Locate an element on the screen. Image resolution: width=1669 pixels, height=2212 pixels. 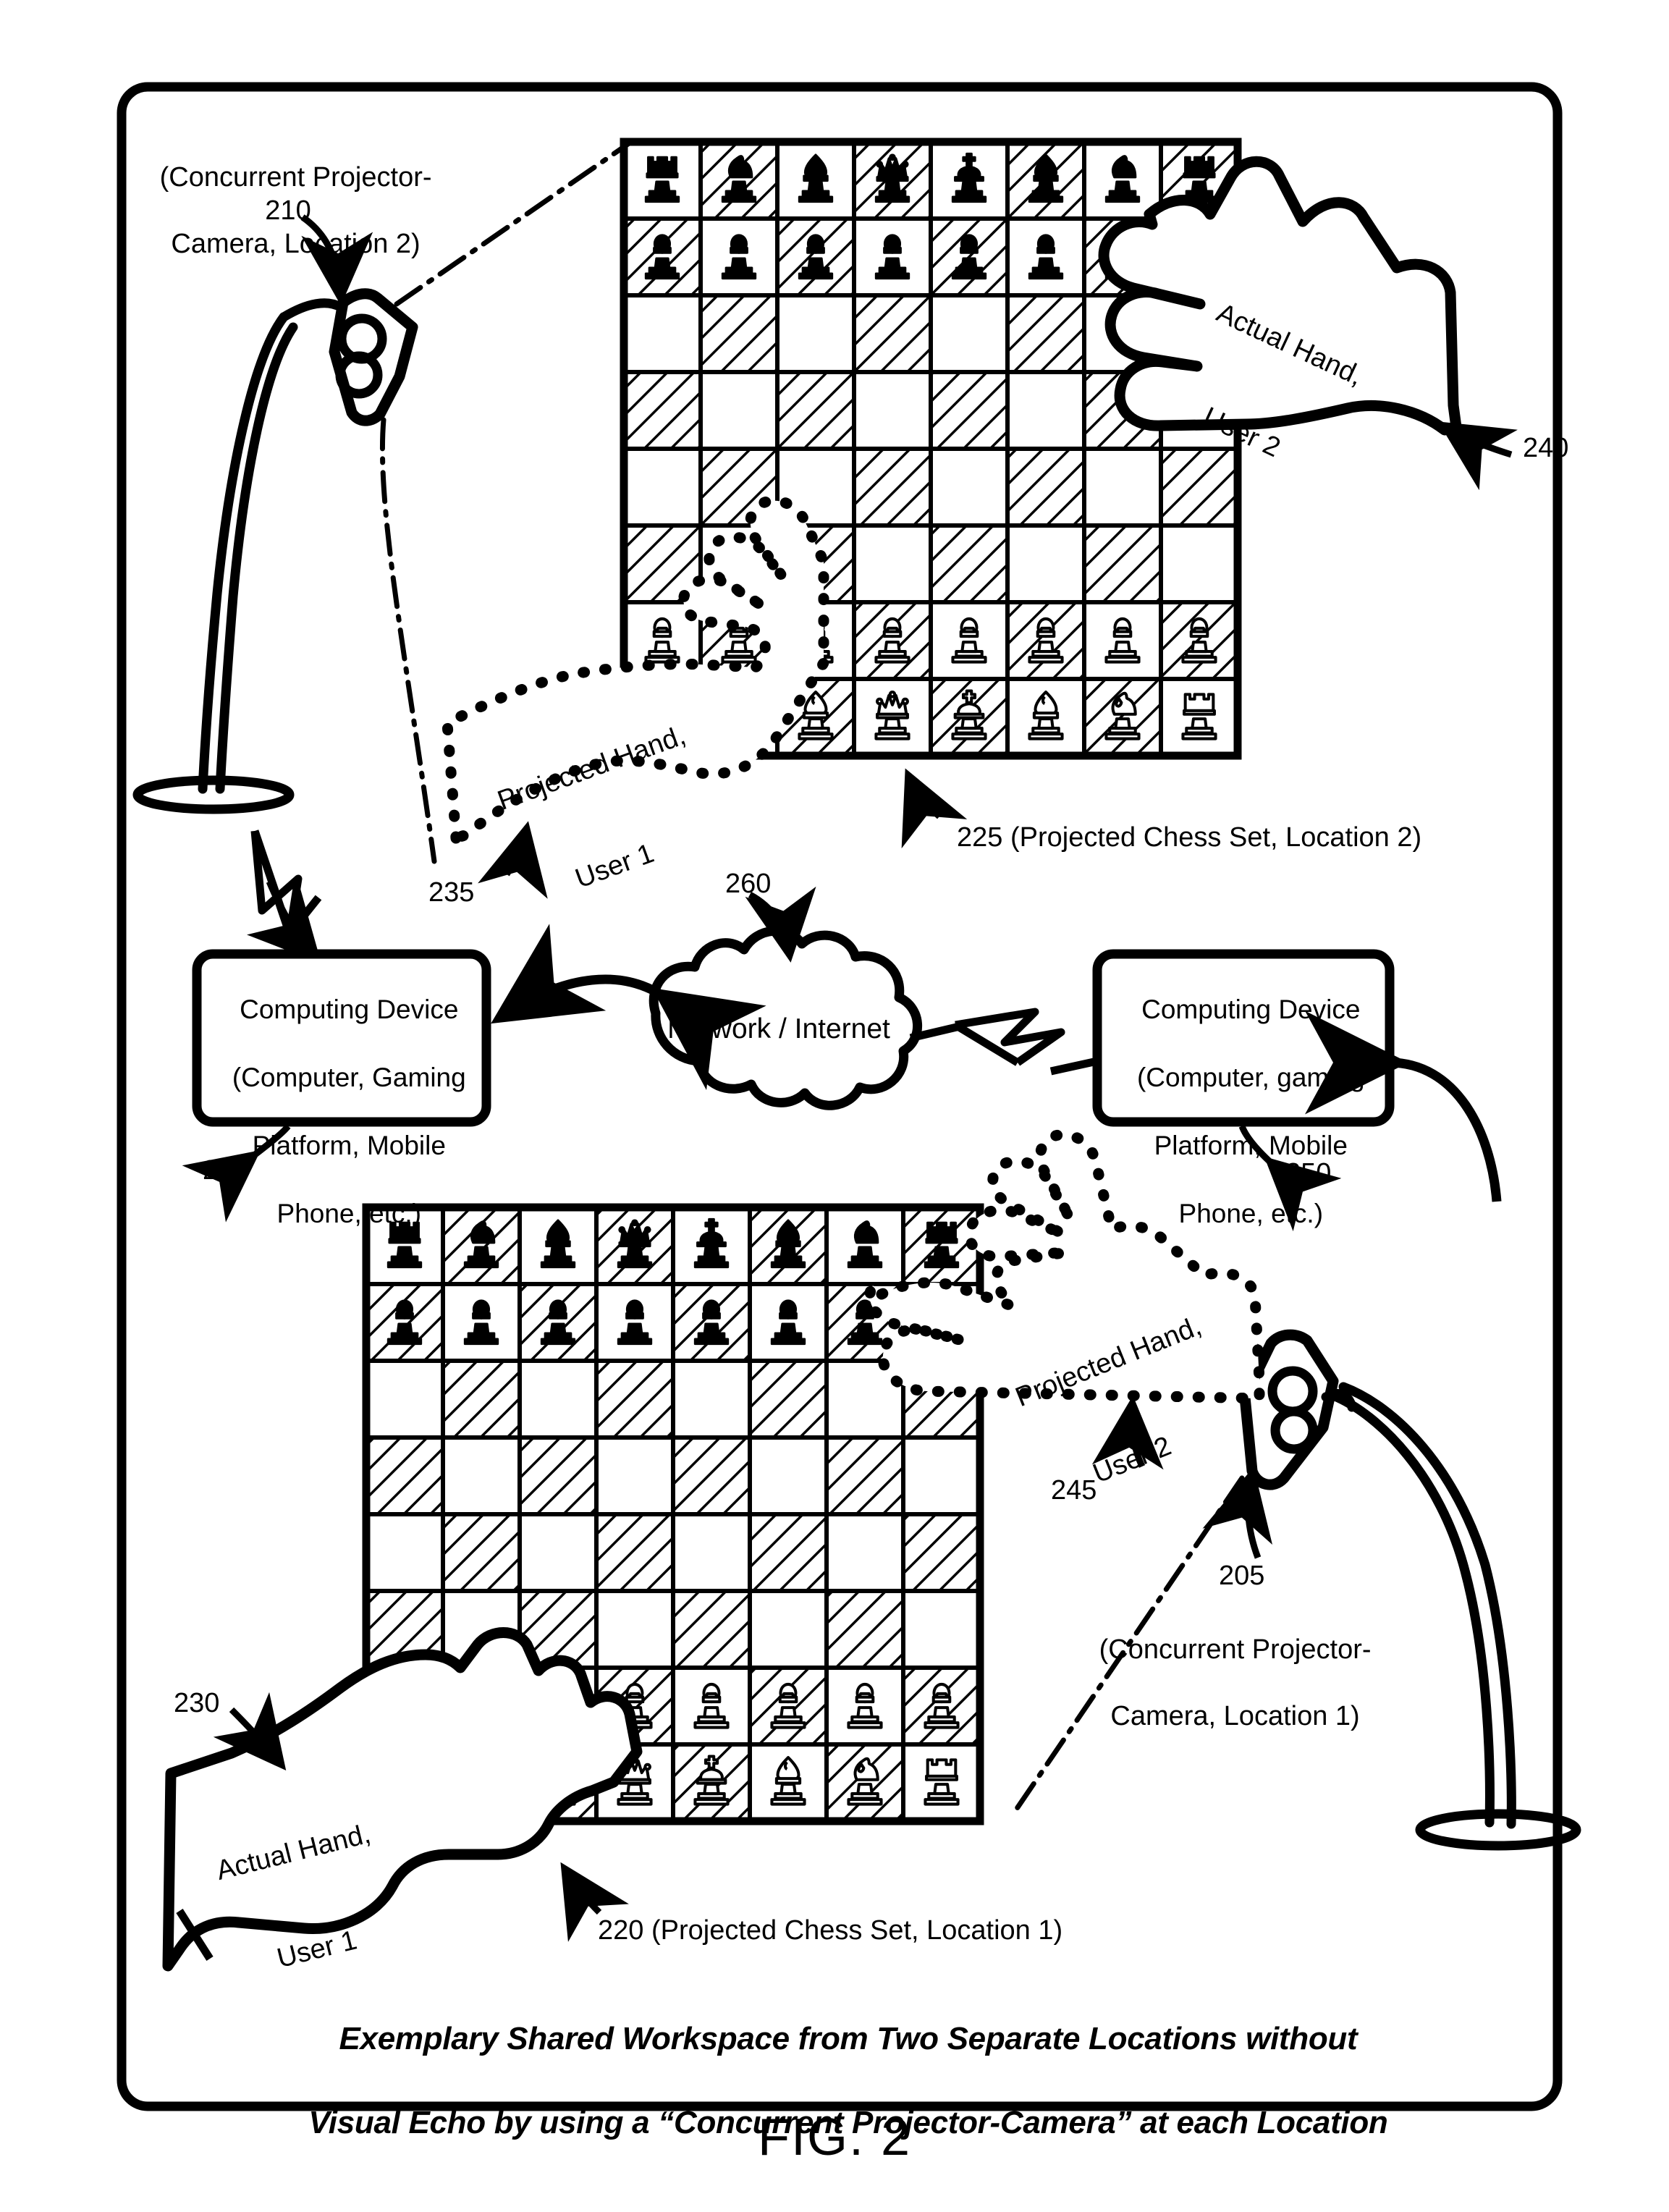
ref-210: 210 is located at coordinates (288, 210).